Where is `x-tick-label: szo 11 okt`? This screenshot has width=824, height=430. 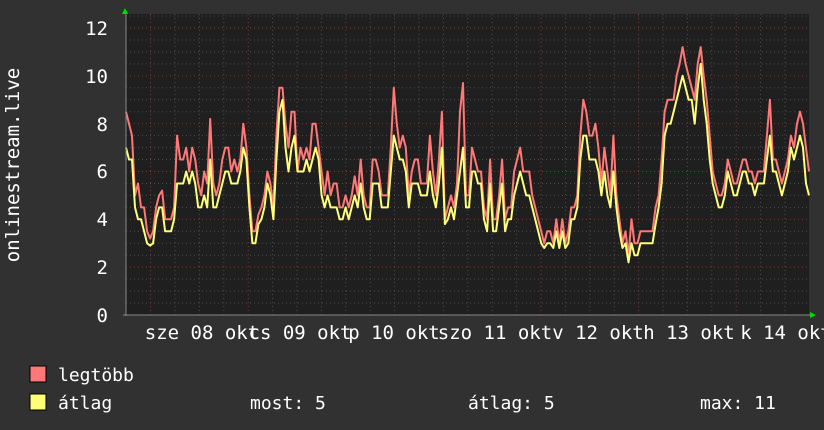
x-tick-label: szo 11 okt is located at coordinates (495, 333).